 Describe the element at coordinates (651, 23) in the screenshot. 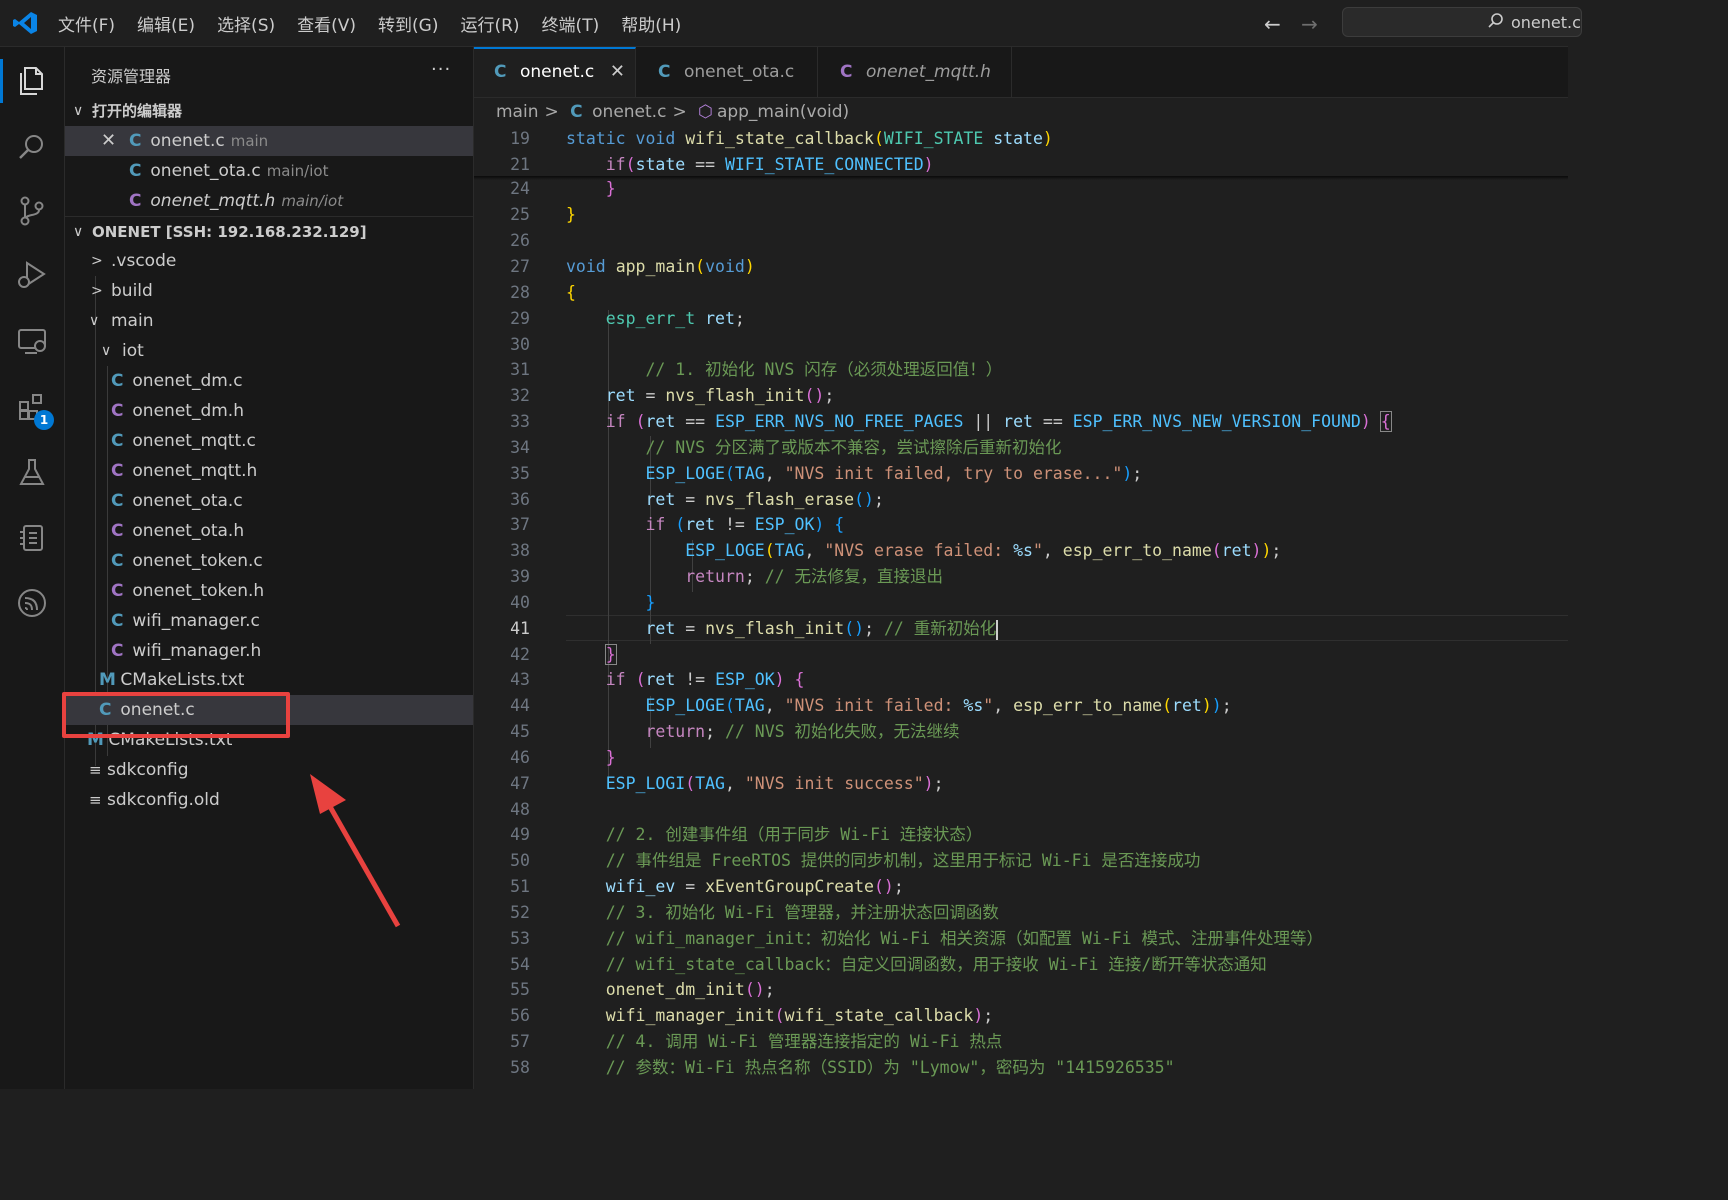

I see `menu-help: 帮助(H)` at that location.